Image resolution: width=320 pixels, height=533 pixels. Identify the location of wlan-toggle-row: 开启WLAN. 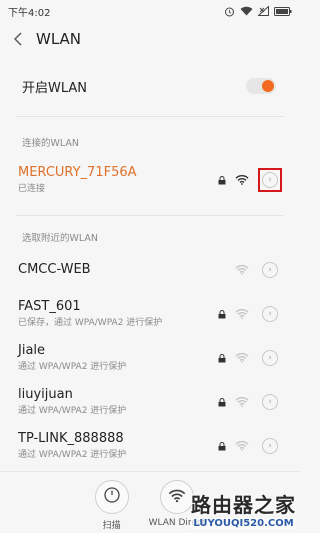
(150, 86).